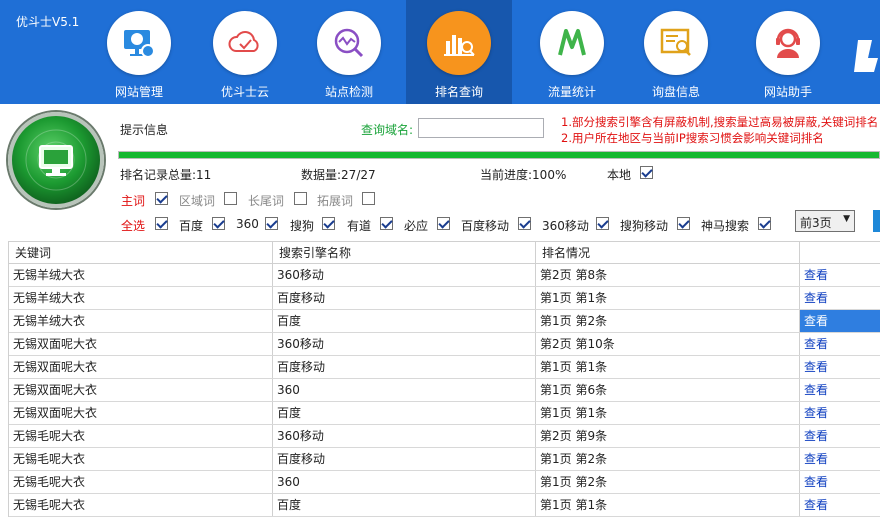  I want to click on table-row: 无锡双面呢大衣 360 第1页 第6条 查看, so click(444, 390).